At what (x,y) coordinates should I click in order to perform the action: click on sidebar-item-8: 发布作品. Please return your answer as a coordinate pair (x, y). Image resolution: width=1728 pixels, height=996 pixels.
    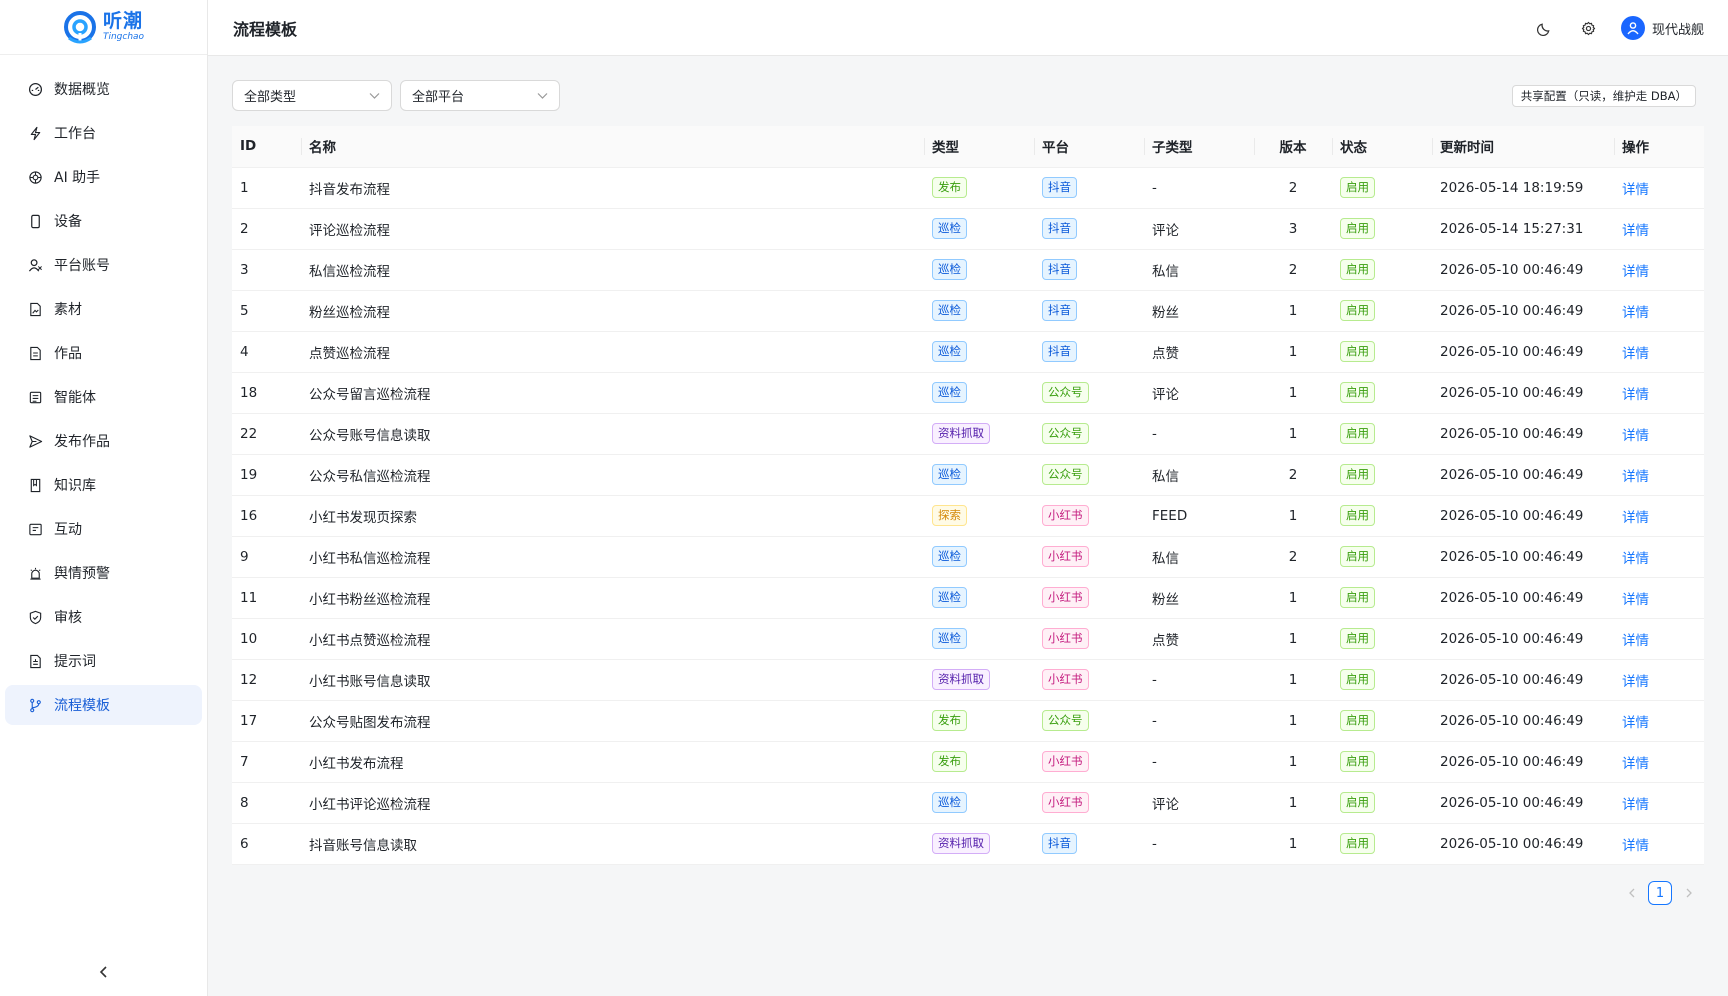
    Looking at the image, I should click on (103, 441).